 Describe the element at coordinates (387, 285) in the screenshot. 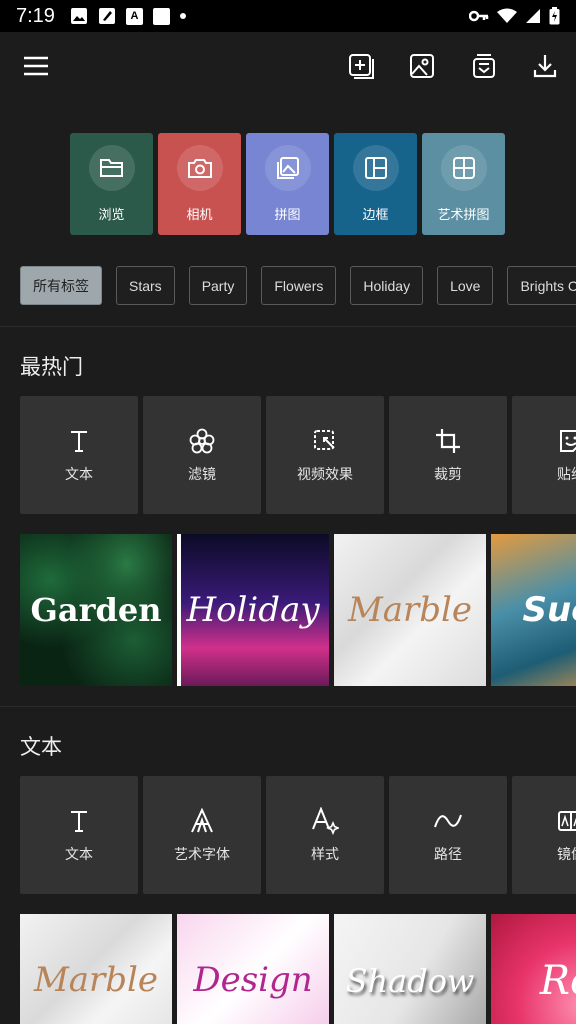

I see `tag-holiday: Holiday` at that location.